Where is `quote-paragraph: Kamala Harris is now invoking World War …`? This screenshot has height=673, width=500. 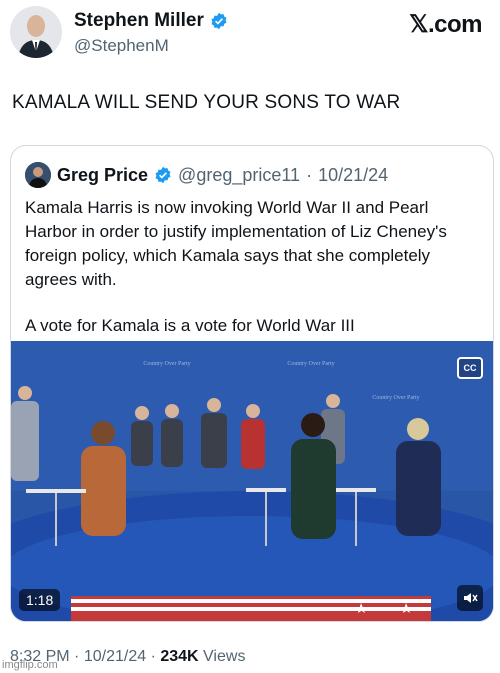
quote-paragraph: Kamala Harris is now invoking World War … is located at coordinates (236, 243).